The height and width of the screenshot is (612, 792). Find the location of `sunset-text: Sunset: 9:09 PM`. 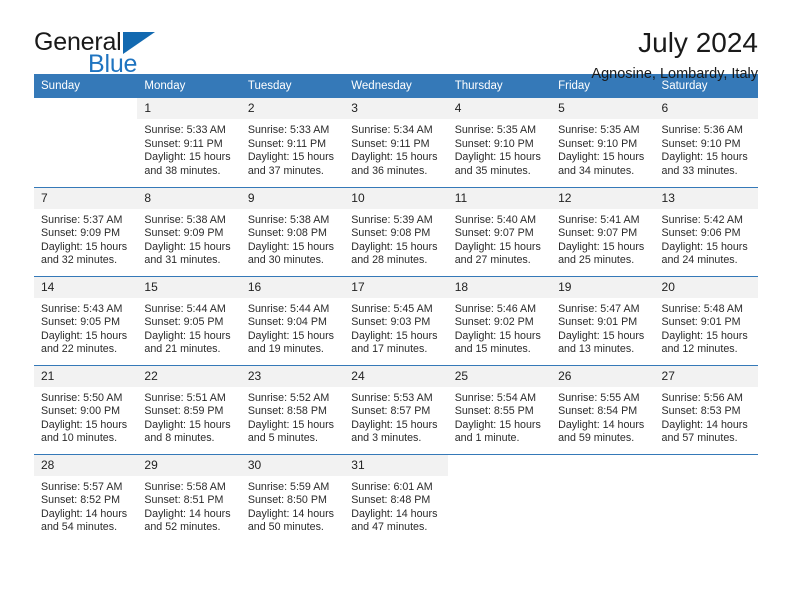

sunset-text: Sunset: 9:09 PM is located at coordinates (184, 233).